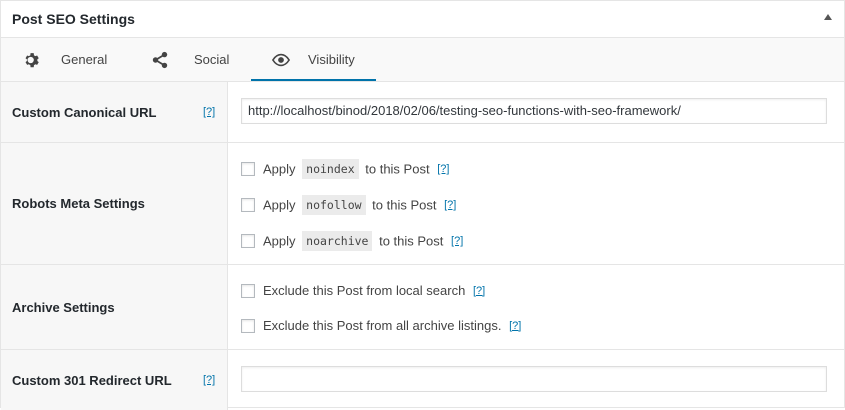  Describe the element at coordinates (397, 169) in the screenshot. I see `noindex-suffix: to this Post` at that location.